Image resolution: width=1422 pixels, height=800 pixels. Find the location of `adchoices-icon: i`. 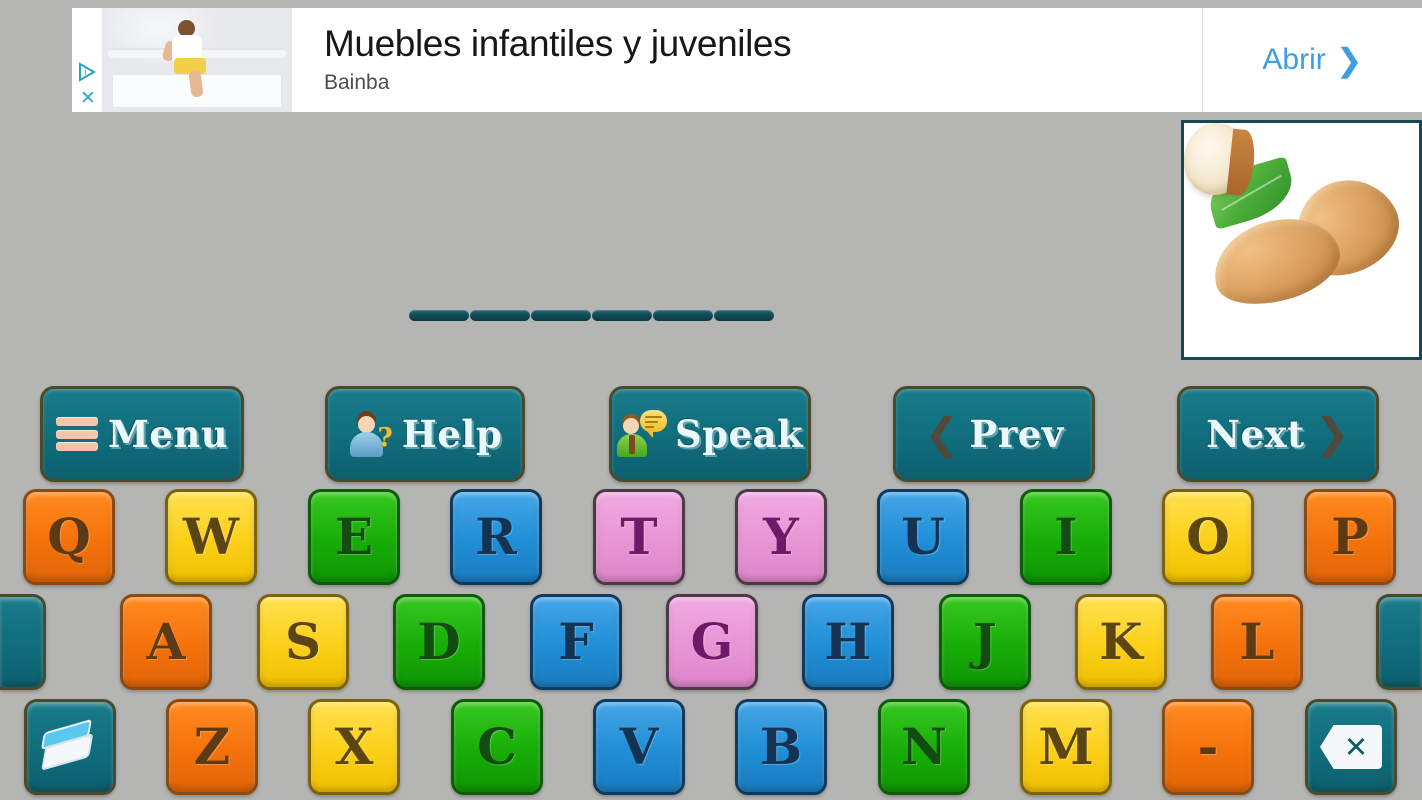

adchoices-icon: i is located at coordinates (88, 72).